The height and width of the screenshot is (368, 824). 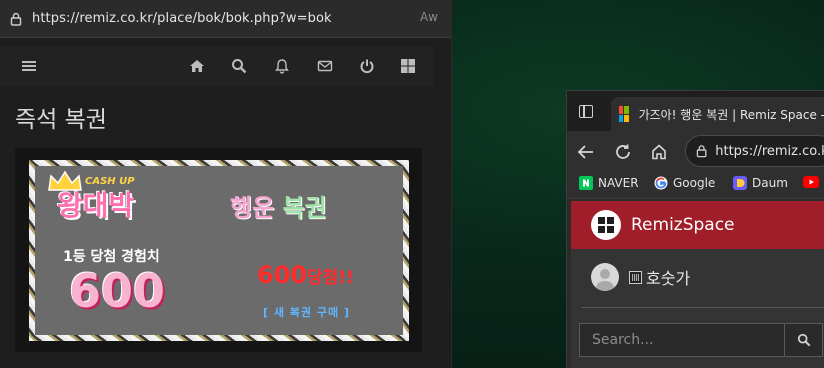 I want to click on ticket-title-part2: 복권, so click(x=304, y=208).